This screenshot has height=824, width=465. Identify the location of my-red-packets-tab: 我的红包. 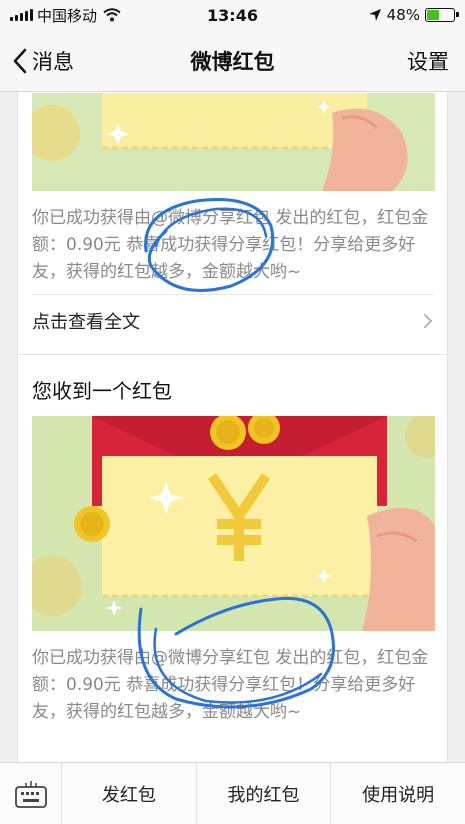
(264, 793).